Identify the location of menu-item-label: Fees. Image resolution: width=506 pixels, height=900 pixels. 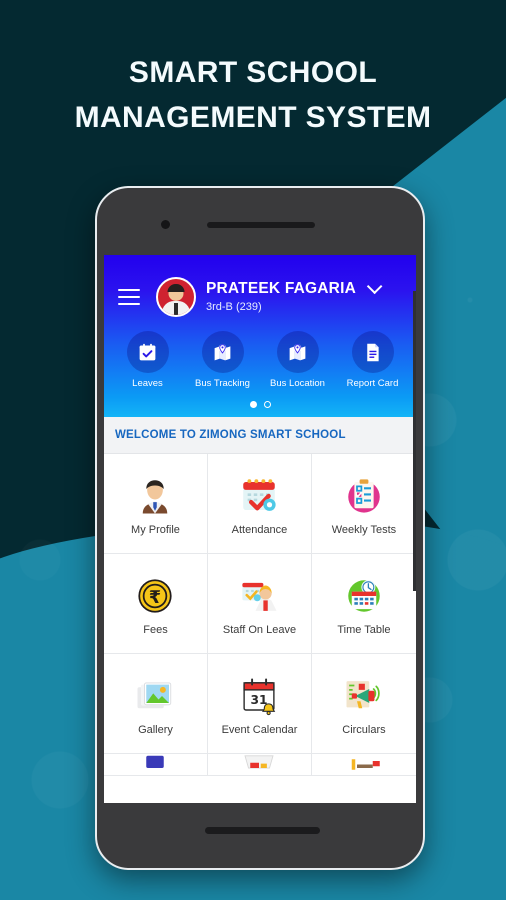
(155, 630).